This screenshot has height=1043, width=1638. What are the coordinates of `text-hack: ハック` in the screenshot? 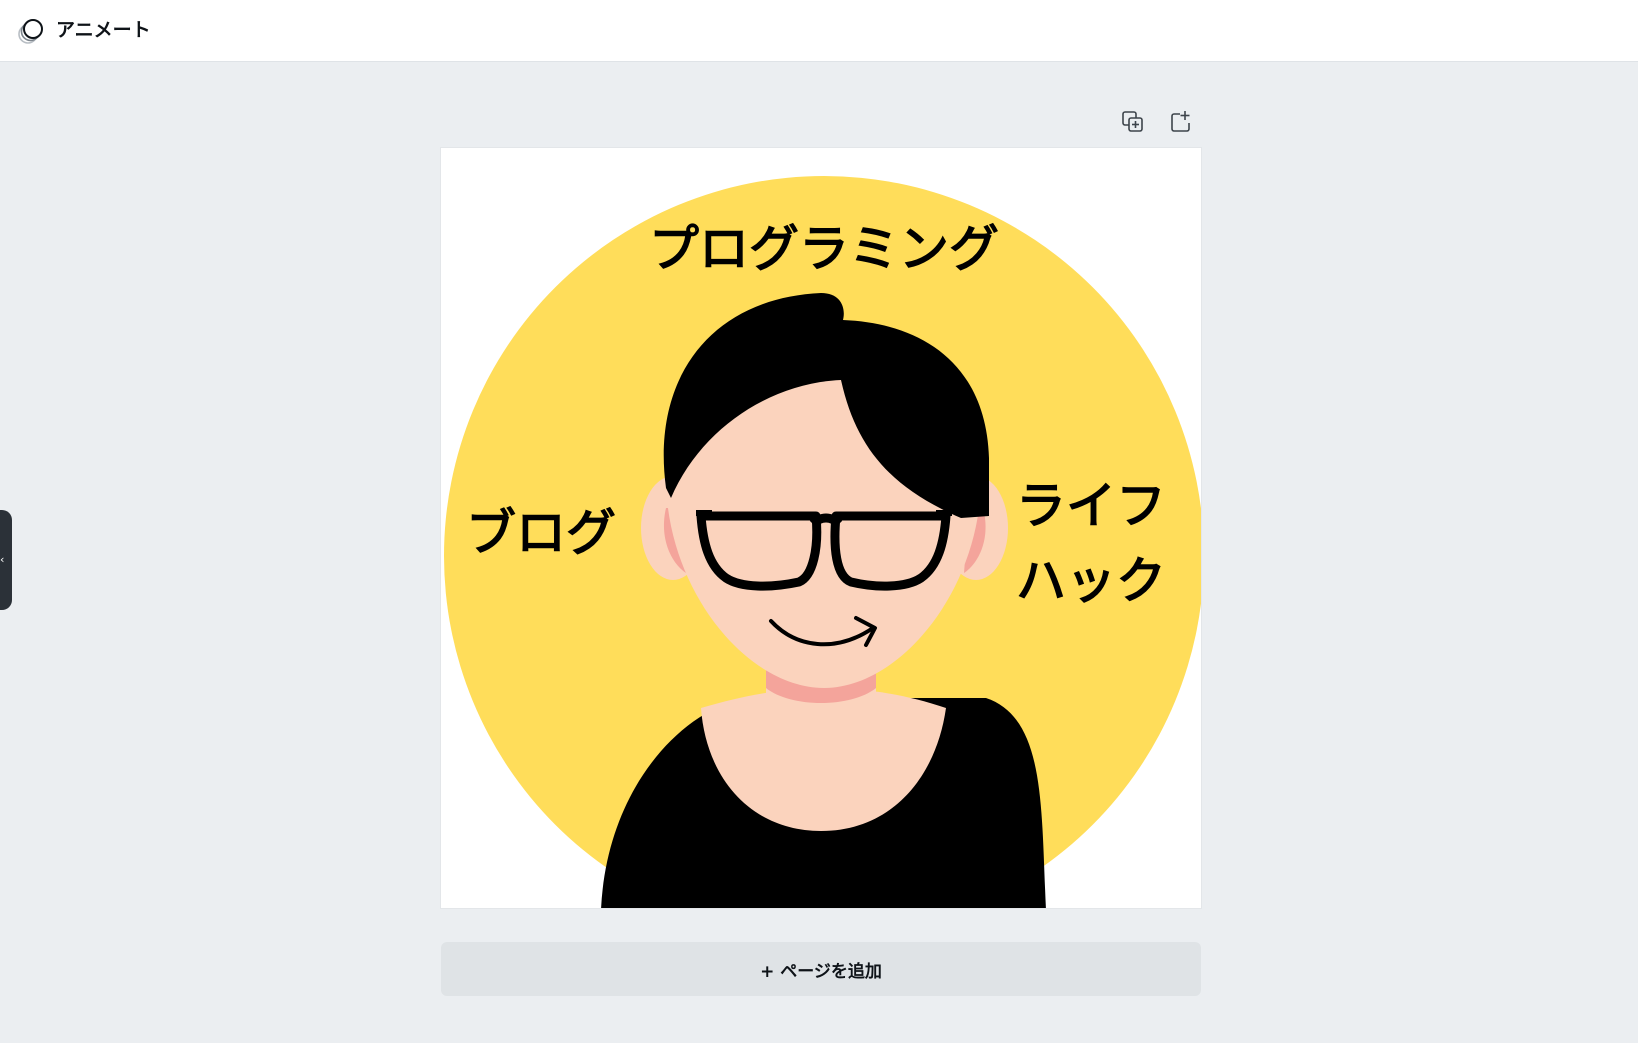 It's located at (1091, 581).